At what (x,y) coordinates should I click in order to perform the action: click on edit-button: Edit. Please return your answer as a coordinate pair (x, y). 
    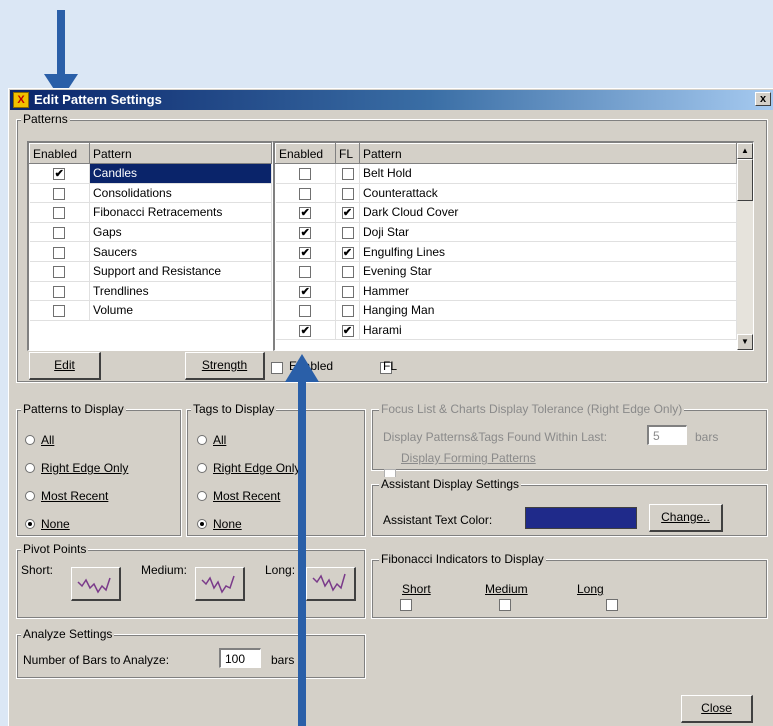
    Looking at the image, I should click on (65, 366).